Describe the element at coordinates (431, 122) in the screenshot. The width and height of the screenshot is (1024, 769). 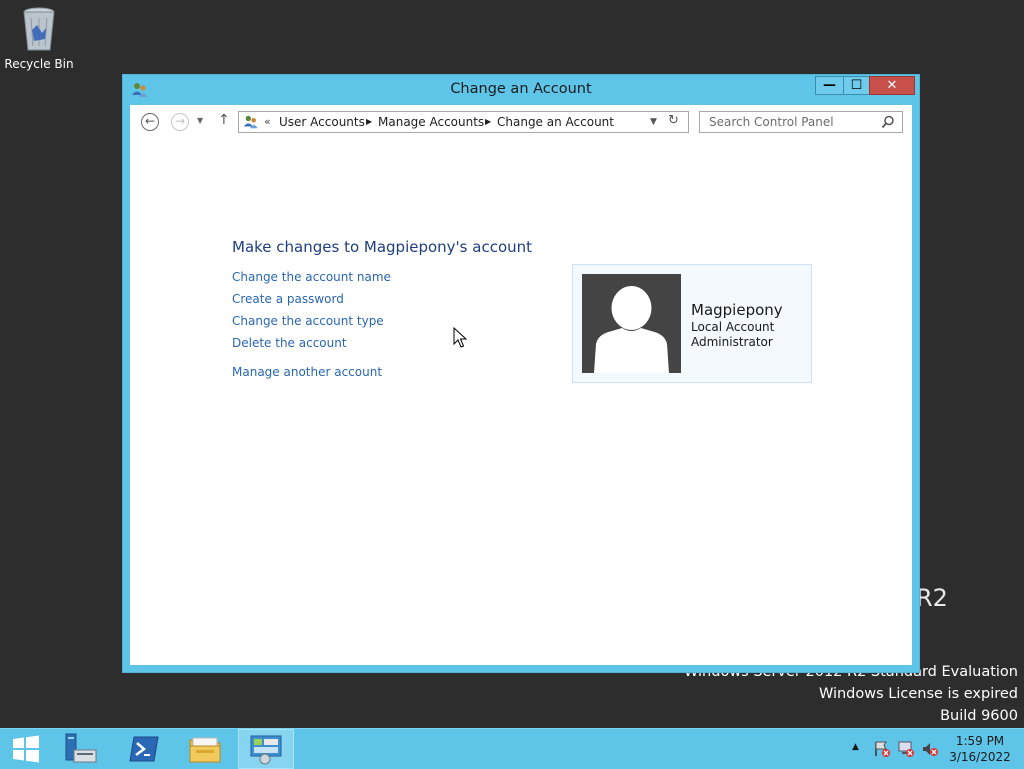
I see `breadcrumb-manage-accounts: Manage Accounts` at that location.